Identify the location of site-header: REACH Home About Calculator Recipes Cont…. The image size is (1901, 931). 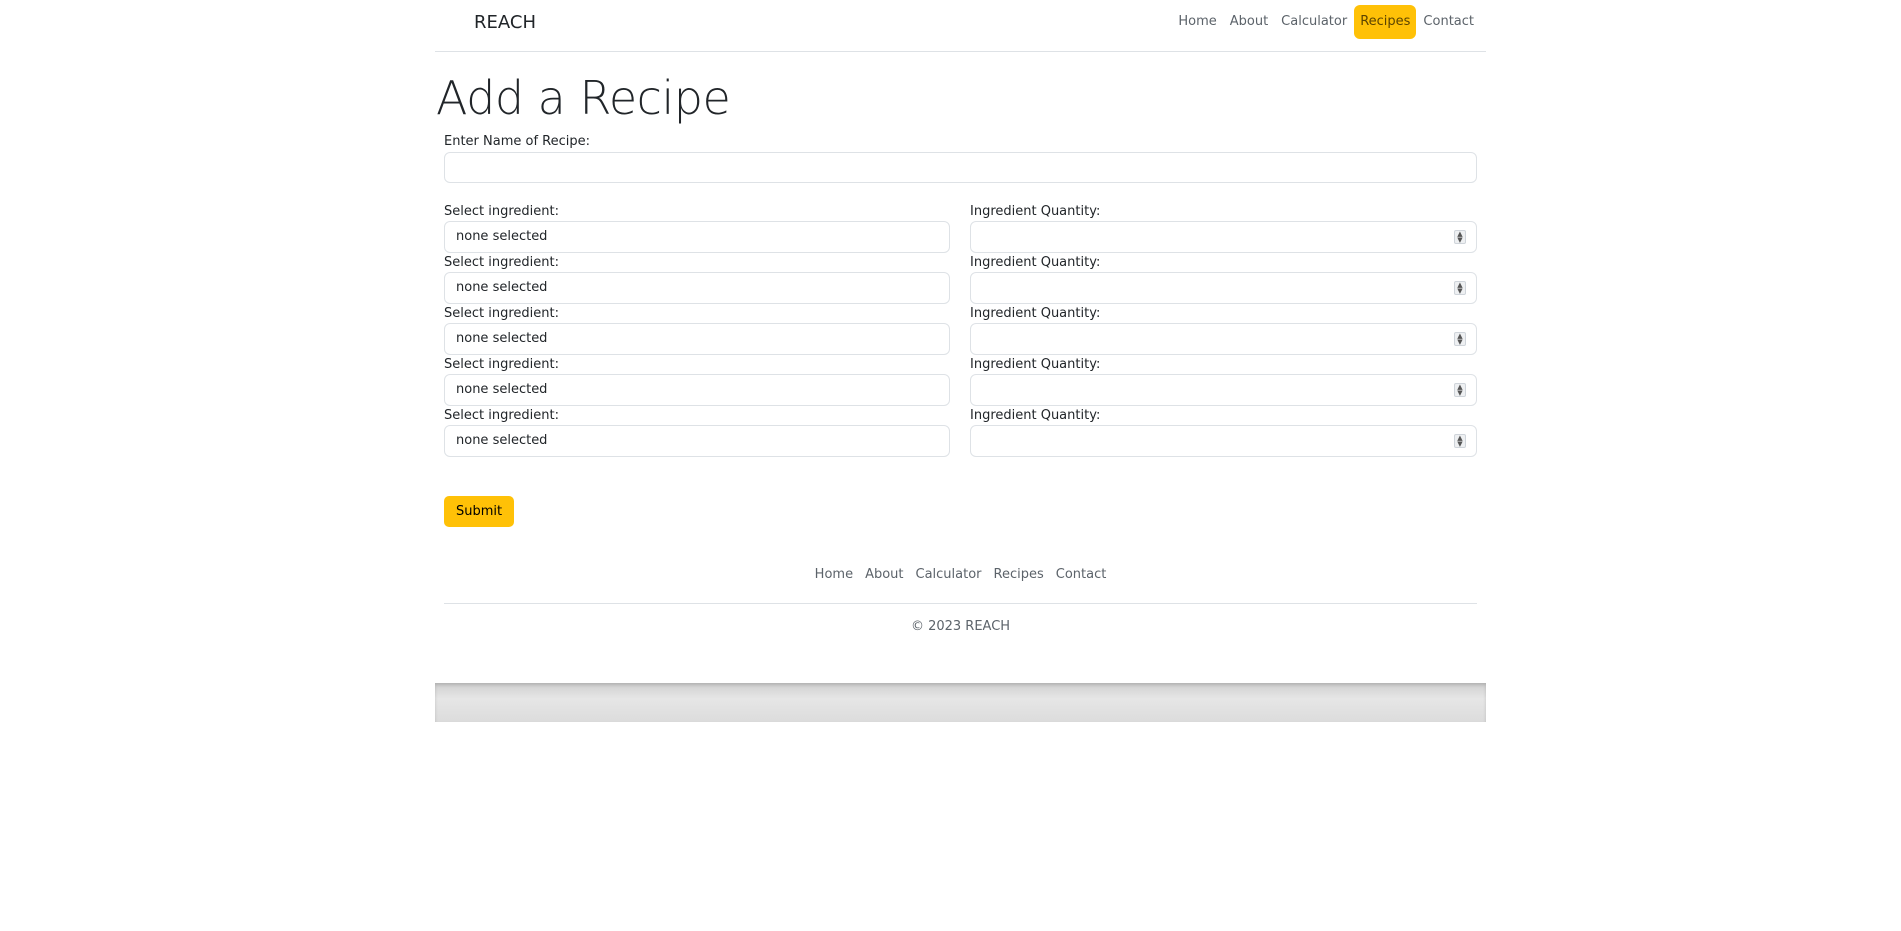
(960, 26).